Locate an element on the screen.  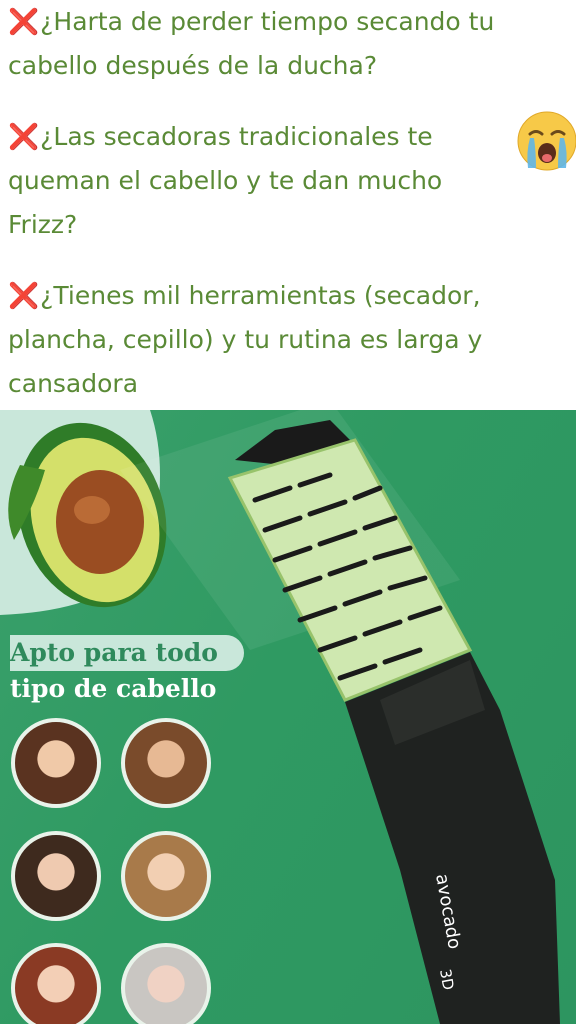
avatar-straight-hair is located at coordinates (166, 876).